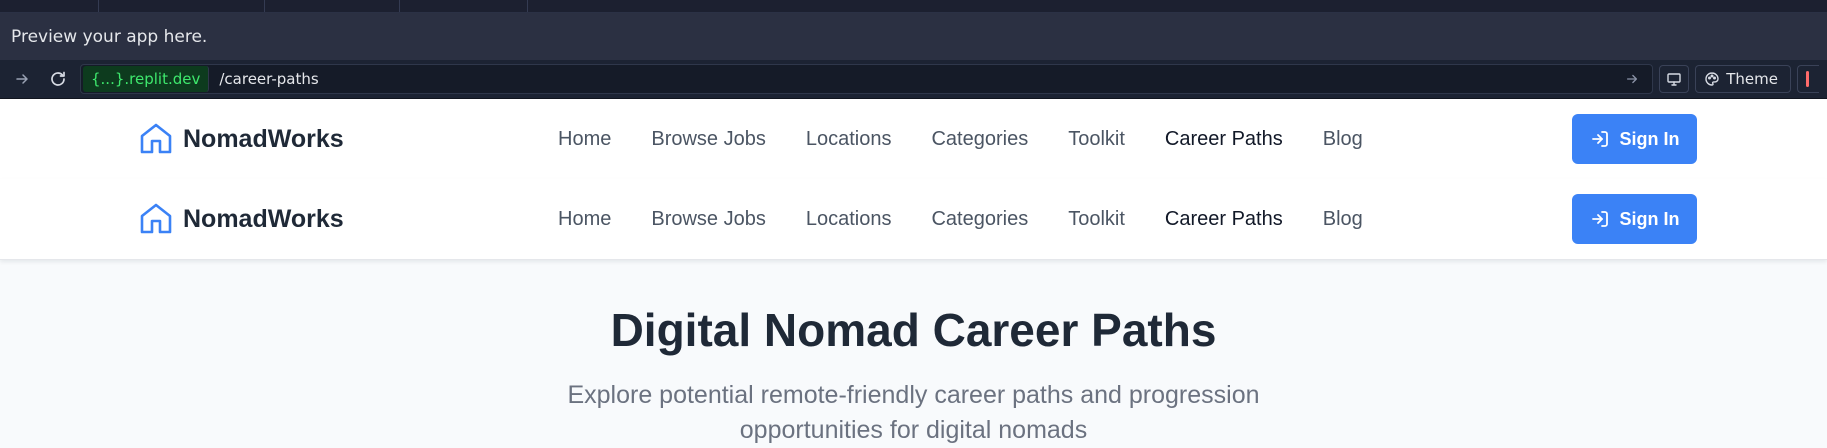 The width and height of the screenshot is (1827, 448). Describe the element at coordinates (919, 79) in the screenshot. I see `url-path: /career-paths` at that location.